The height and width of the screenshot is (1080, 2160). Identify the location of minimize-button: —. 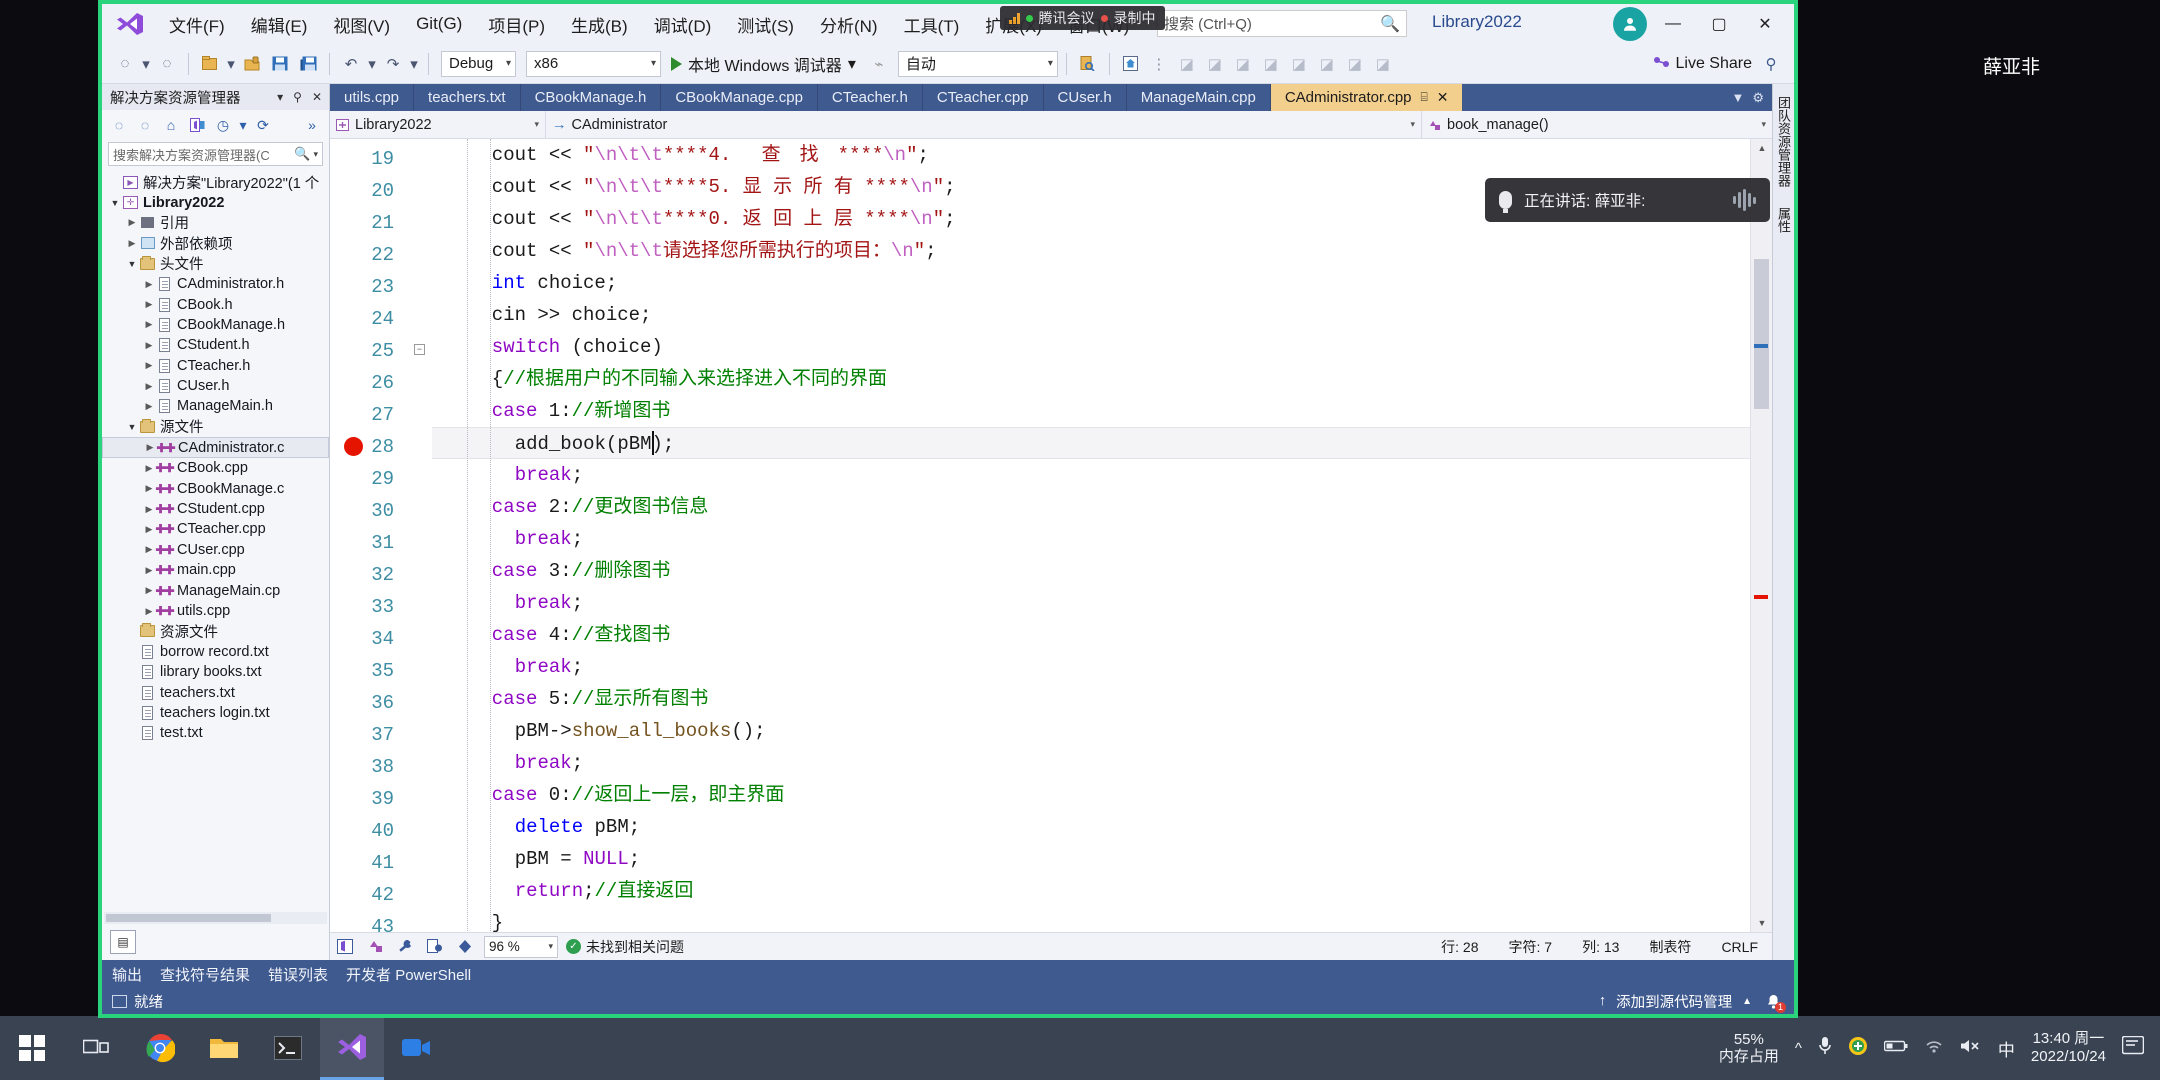
(1673, 24).